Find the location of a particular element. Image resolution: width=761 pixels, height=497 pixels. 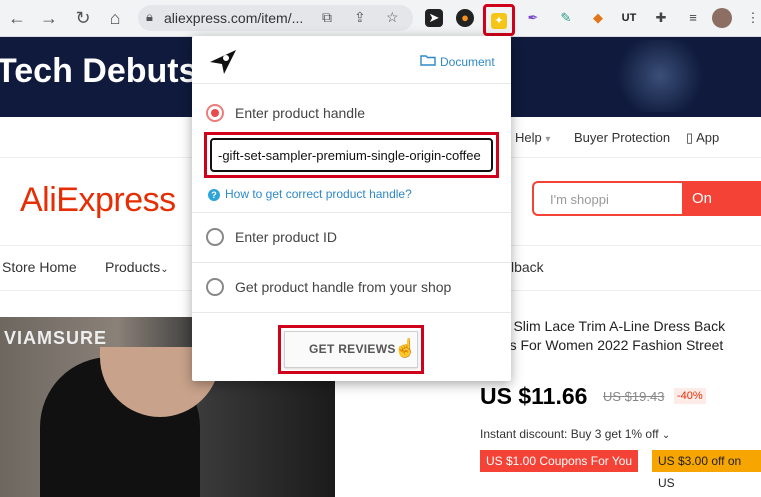

original-price: US $19.43 is located at coordinates (634, 396).